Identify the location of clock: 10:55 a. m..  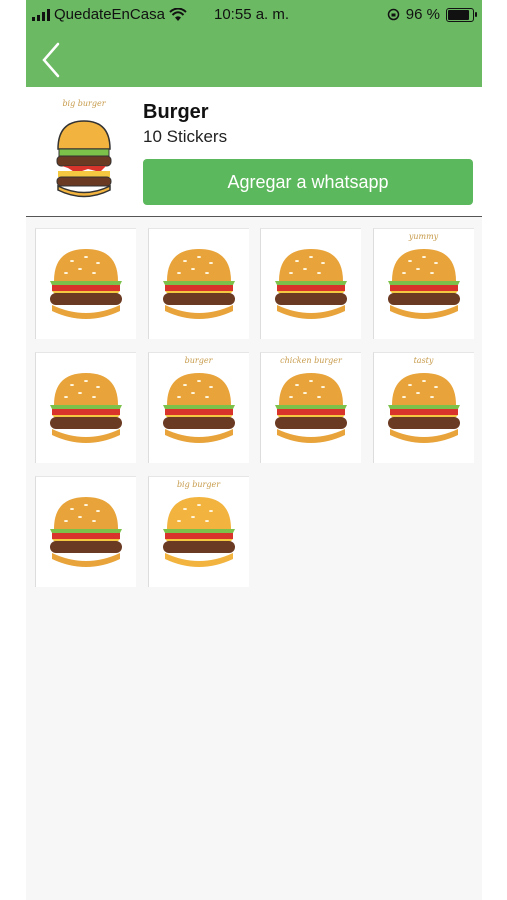
(252, 14).